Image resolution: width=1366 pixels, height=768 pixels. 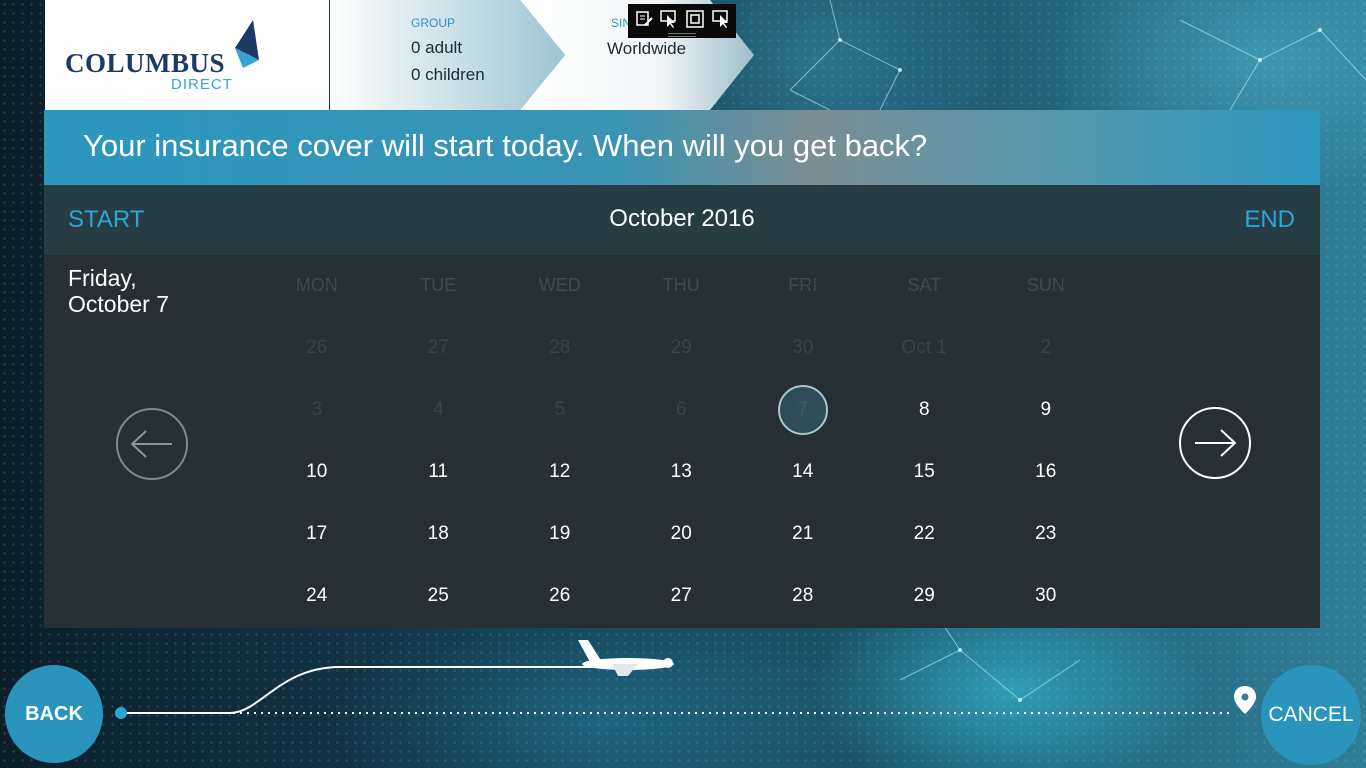 What do you see at coordinates (1046, 347) in the screenshot?
I see `calendar-day-disabled: 2` at bounding box center [1046, 347].